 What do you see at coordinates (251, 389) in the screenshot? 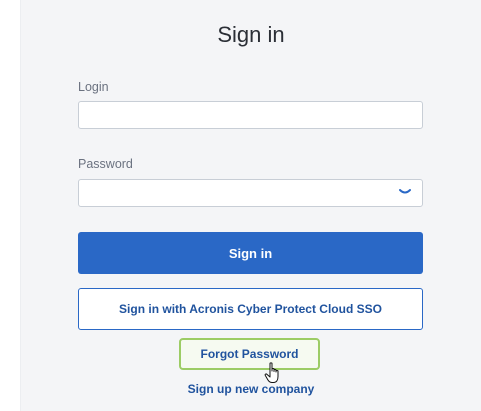
I see `signup-link: Sign up new company` at bounding box center [251, 389].